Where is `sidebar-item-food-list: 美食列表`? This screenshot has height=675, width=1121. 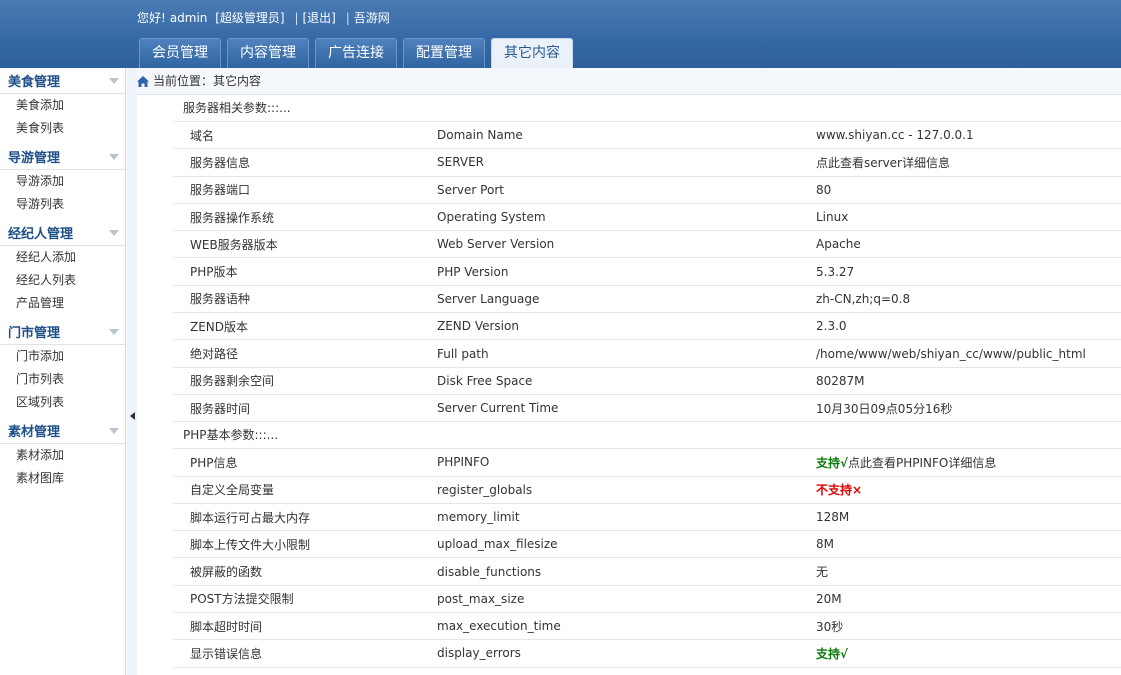
sidebar-item-food-list: 美食列表 is located at coordinates (62, 128).